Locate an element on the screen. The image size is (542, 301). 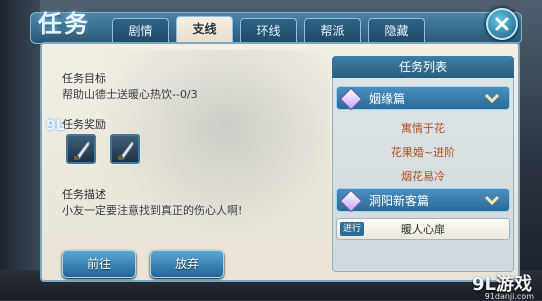
desc-value: 小友一定要注意找到真正的伤心人啊! is located at coordinates (152, 210).